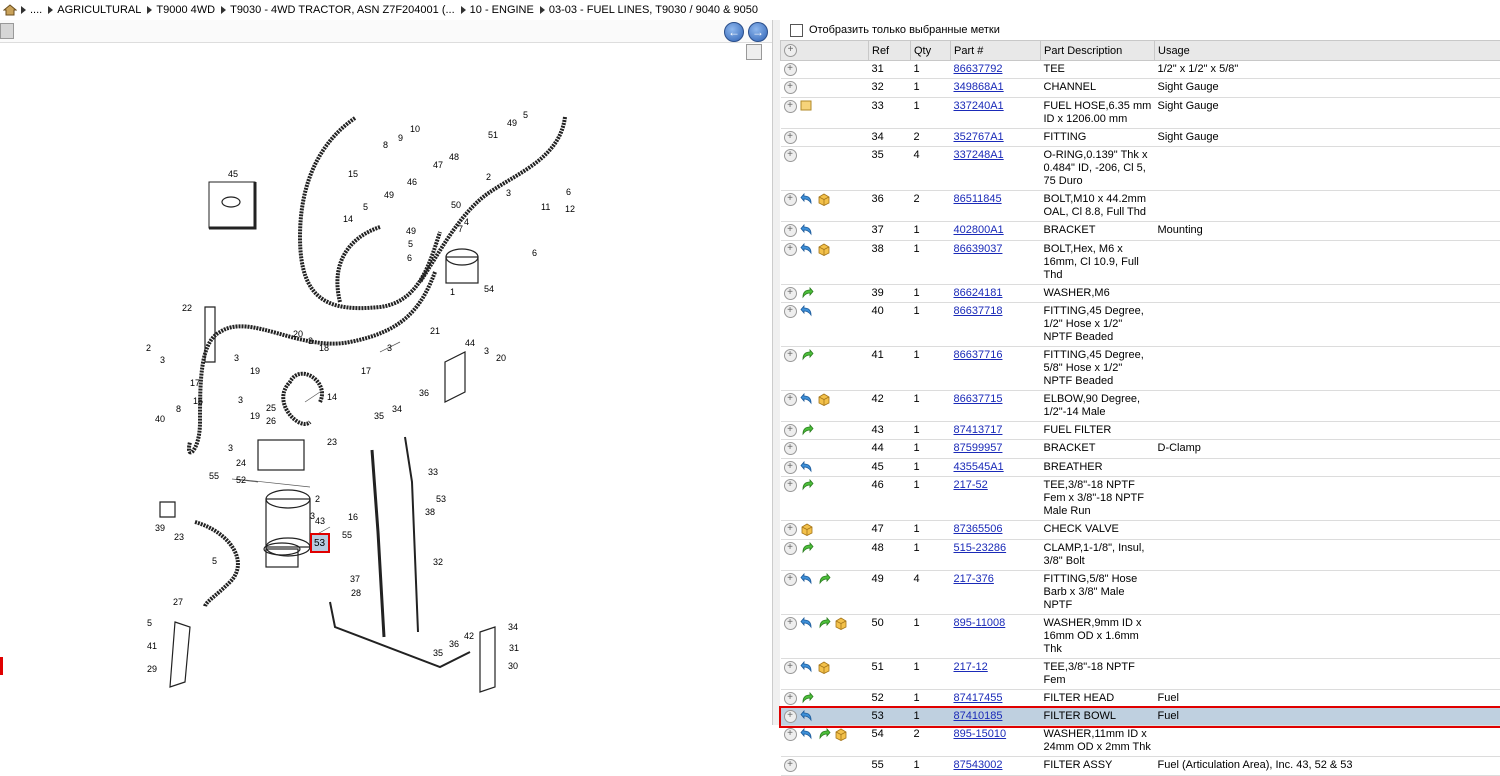  I want to click on callout-label: 26, so click(271, 421).